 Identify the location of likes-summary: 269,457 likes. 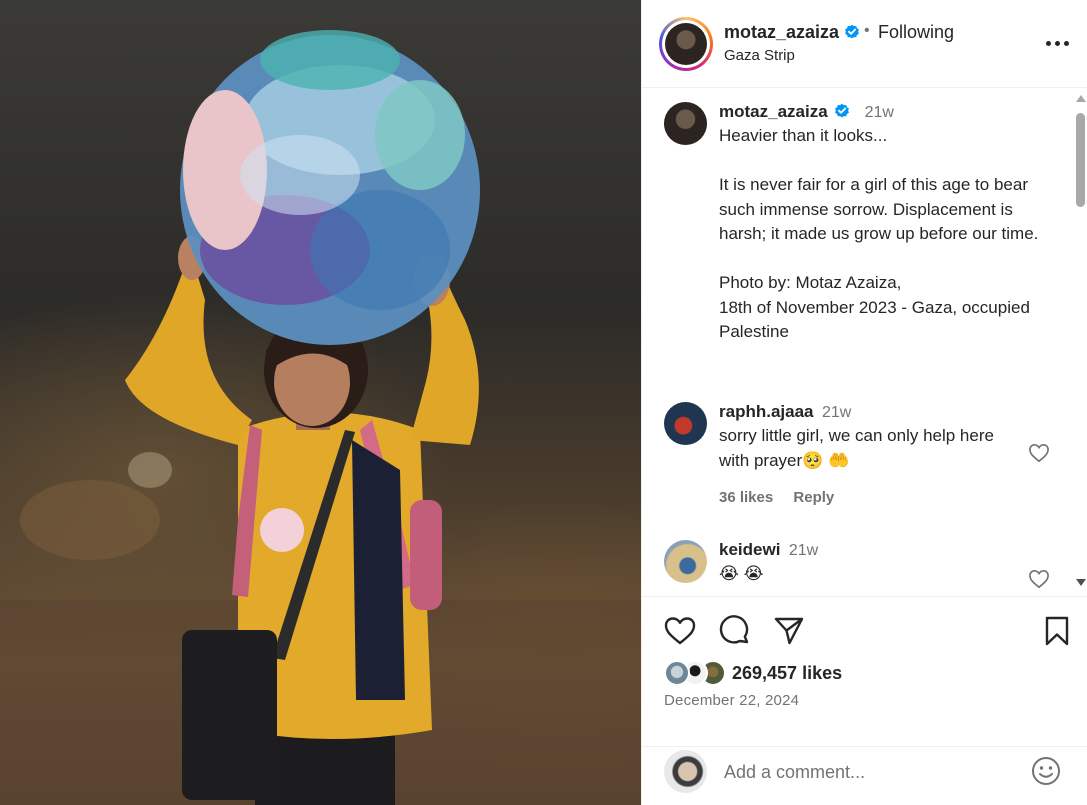
(753, 673).